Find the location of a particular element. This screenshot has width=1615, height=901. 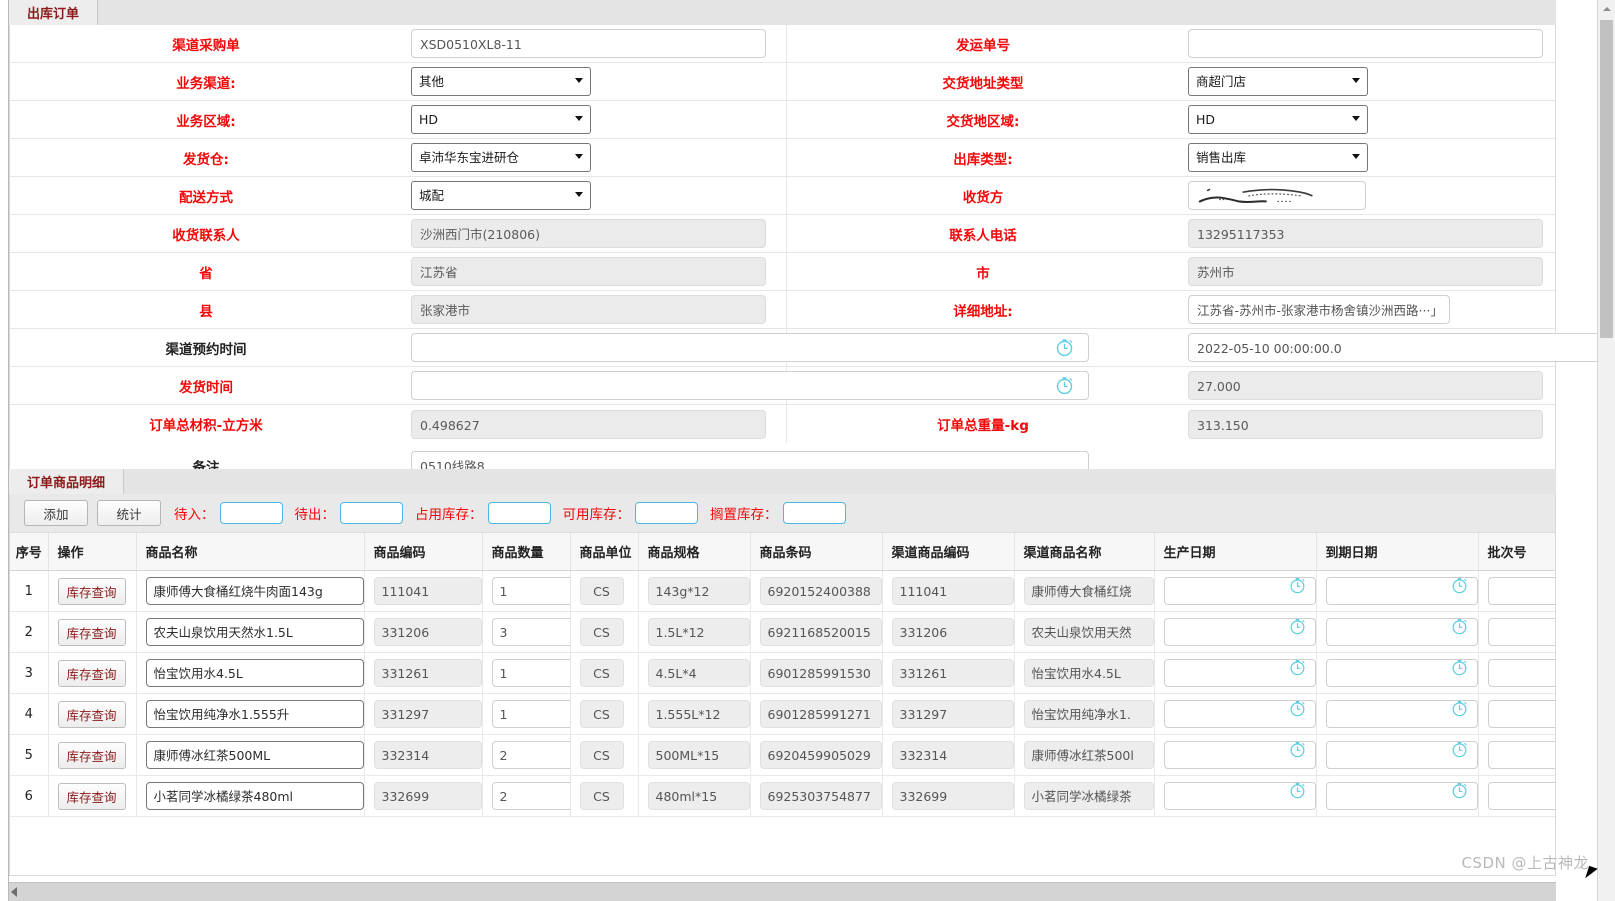

left-field-label: 省 is located at coordinates (206, 272).